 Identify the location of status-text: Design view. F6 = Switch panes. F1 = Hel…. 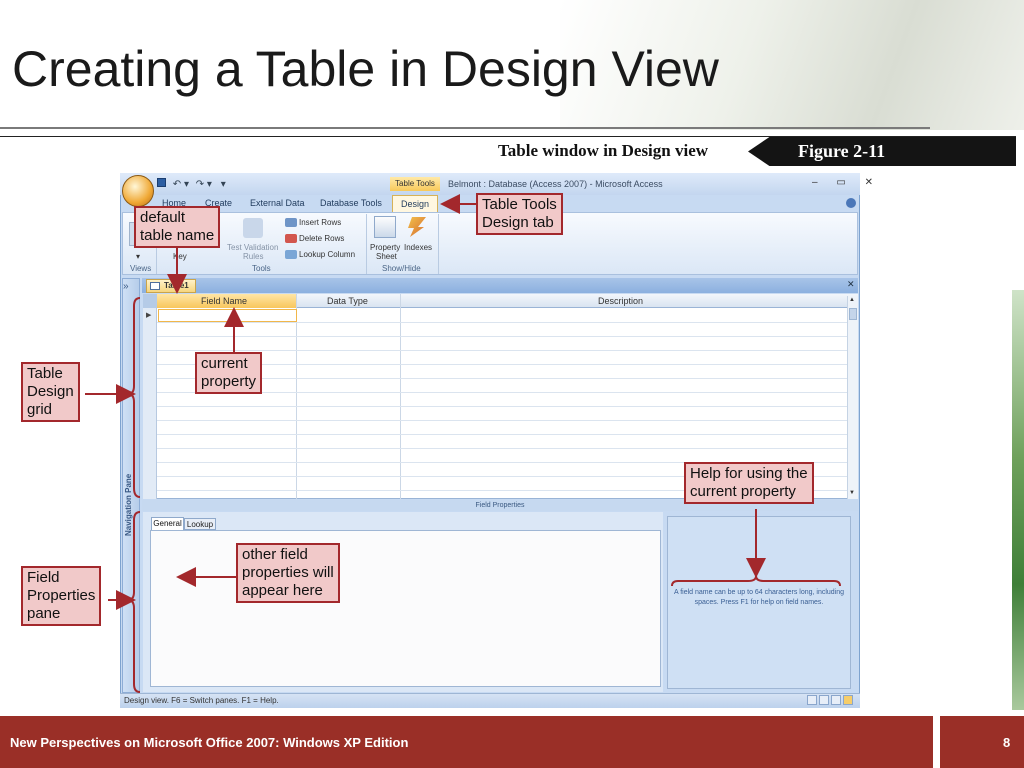
(201, 700).